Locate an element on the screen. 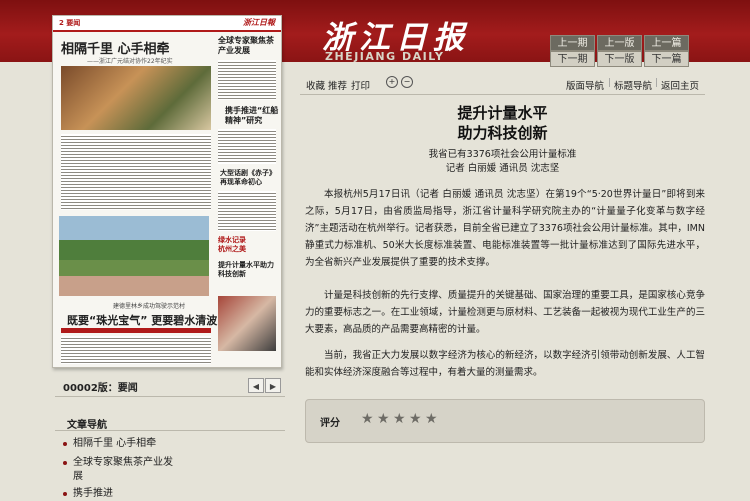 The height and width of the screenshot is (501, 750). recommend-link: 推荐 is located at coordinates (337, 85).